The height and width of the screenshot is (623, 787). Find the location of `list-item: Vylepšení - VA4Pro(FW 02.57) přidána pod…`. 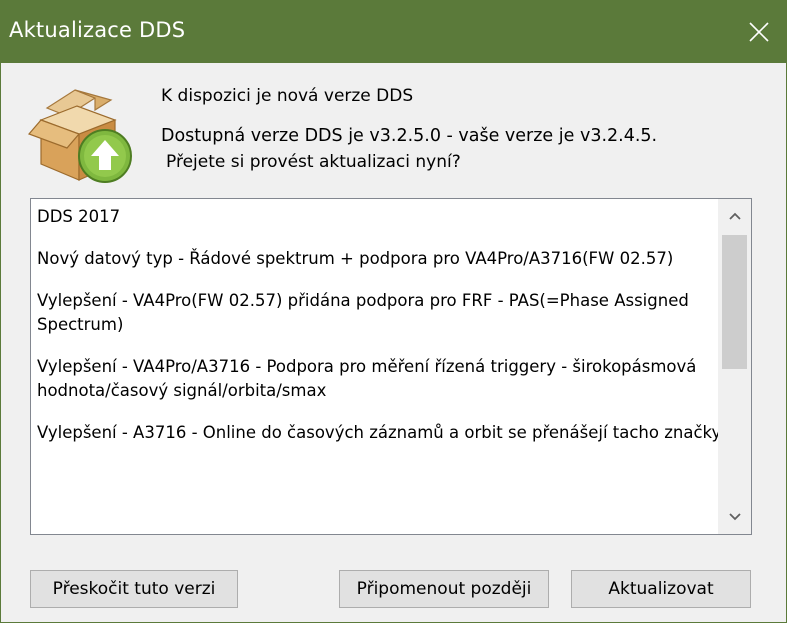

list-item: Vylepšení - VA4Pro(FW 02.57) přidána pod… is located at coordinates (363, 312).